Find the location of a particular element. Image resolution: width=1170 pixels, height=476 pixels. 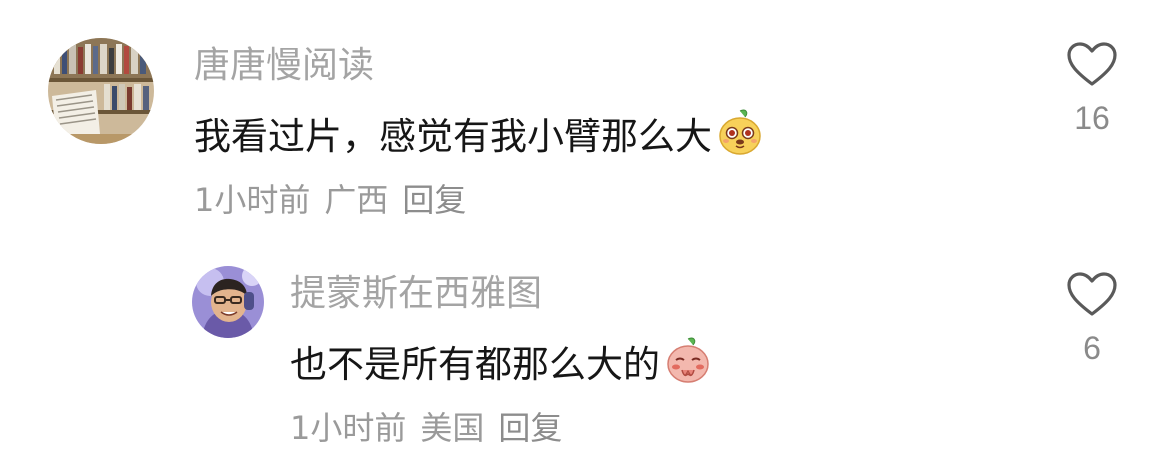

shy-pear-emoji-icon is located at coordinates (688, 365).